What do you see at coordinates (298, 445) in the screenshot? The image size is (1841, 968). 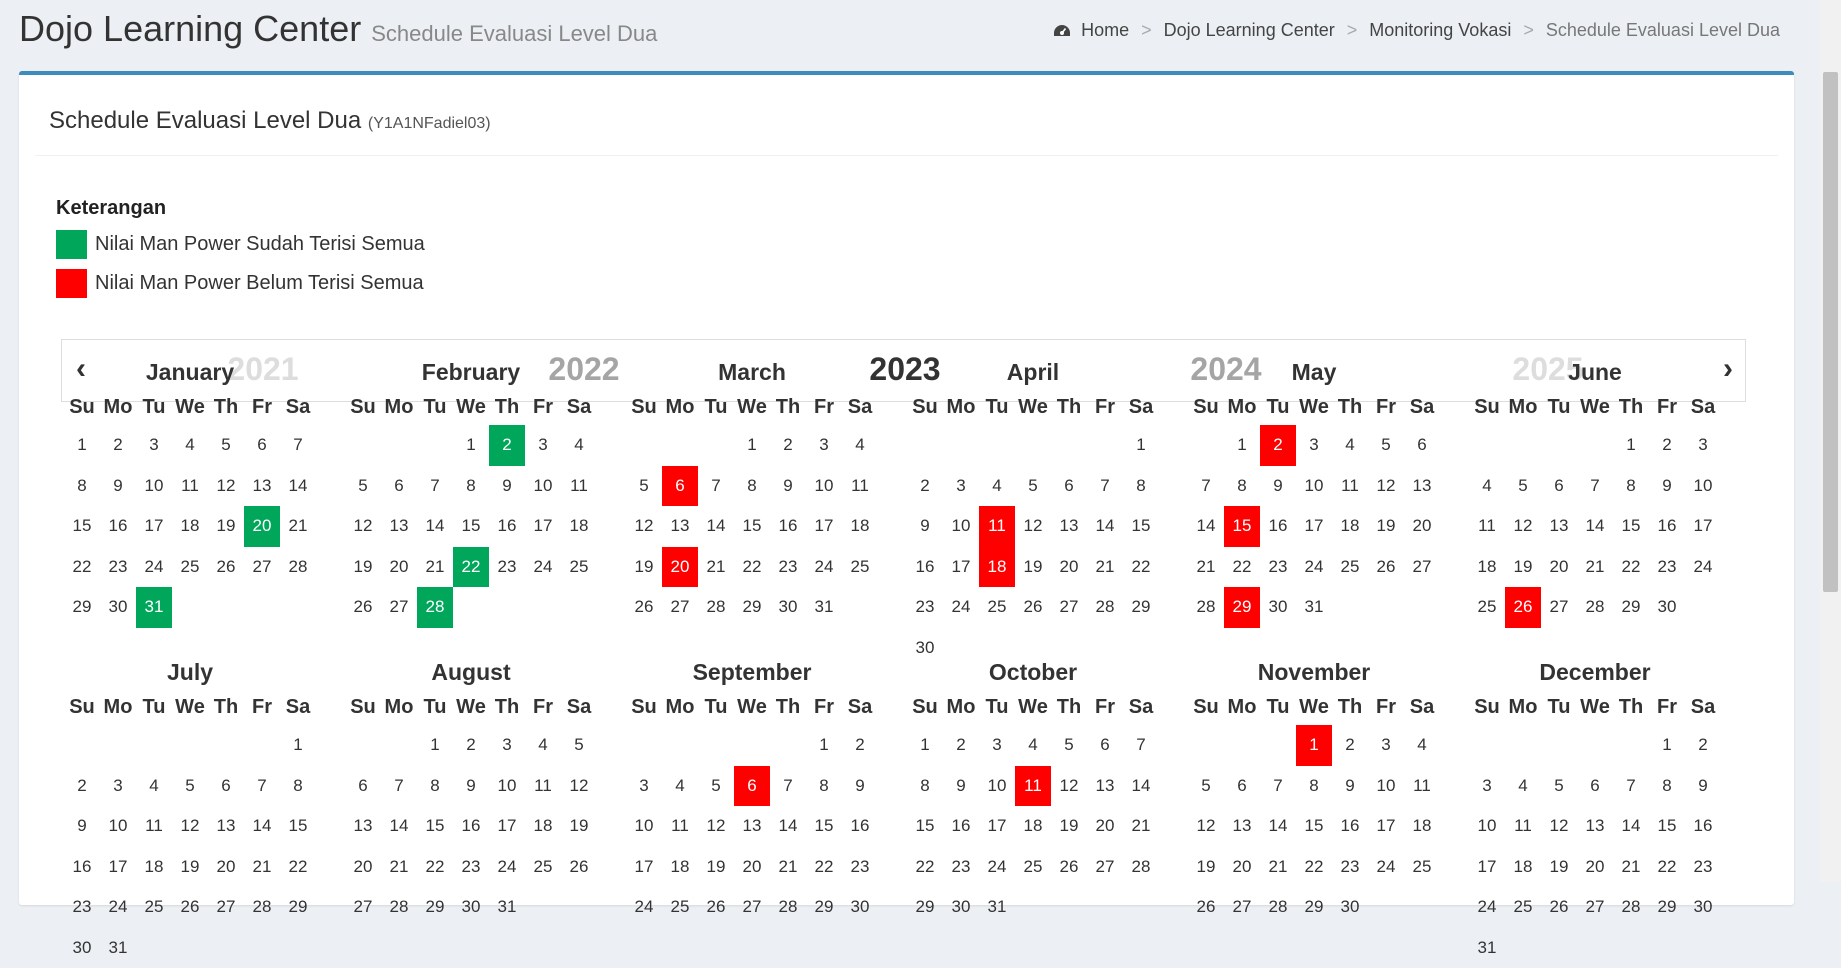 I see `day-cell: 7` at bounding box center [298, 445].